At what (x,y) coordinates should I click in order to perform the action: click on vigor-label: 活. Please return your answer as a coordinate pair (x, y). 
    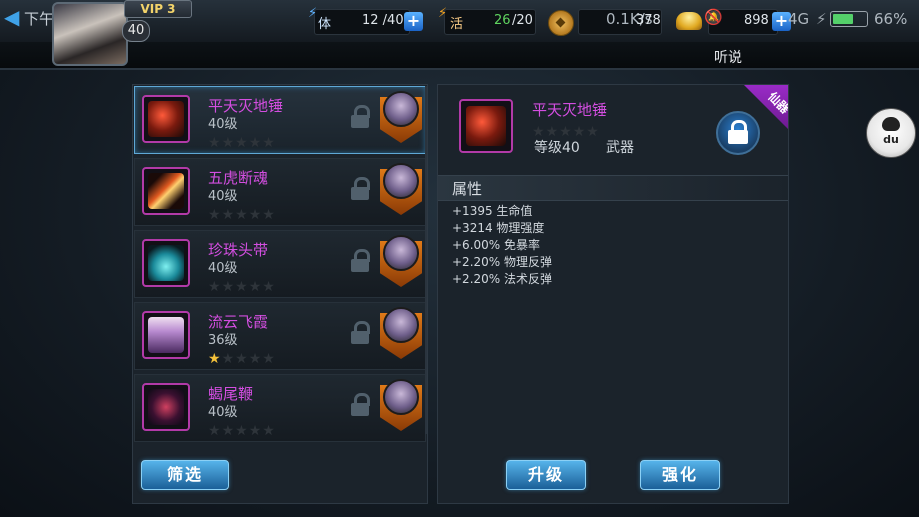
    Looking at the image, I should click on (457, 24).